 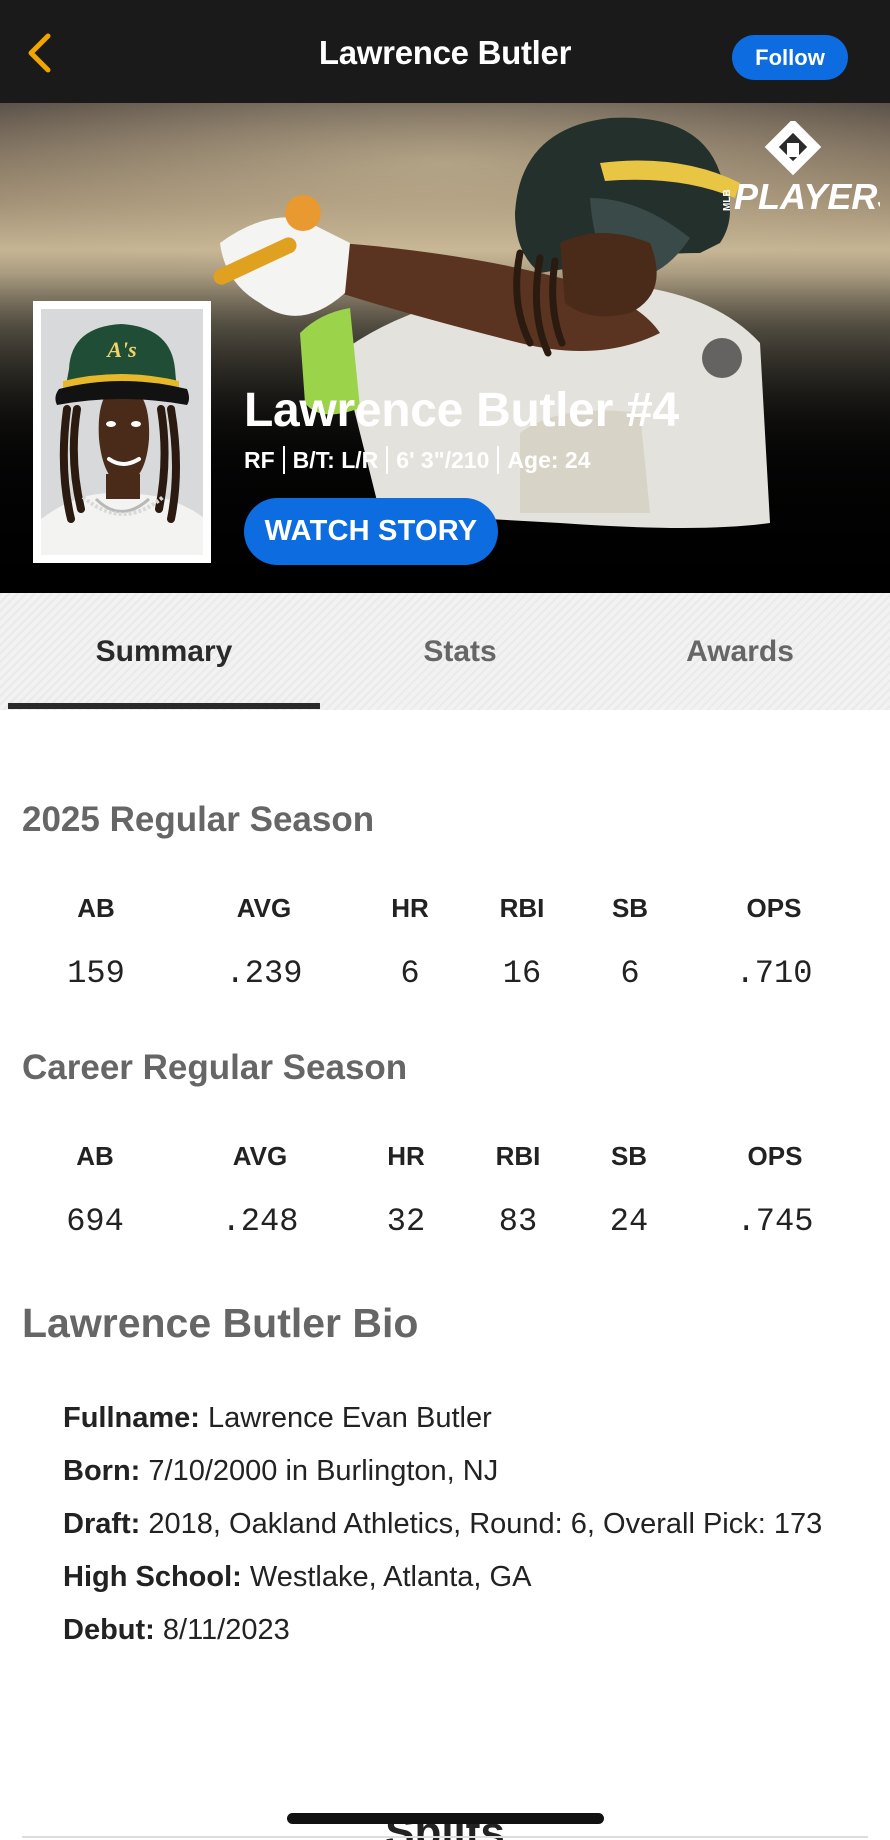 I want to click on top-navbar: Lawrence Butler Follow, so click(x=445, y=51).